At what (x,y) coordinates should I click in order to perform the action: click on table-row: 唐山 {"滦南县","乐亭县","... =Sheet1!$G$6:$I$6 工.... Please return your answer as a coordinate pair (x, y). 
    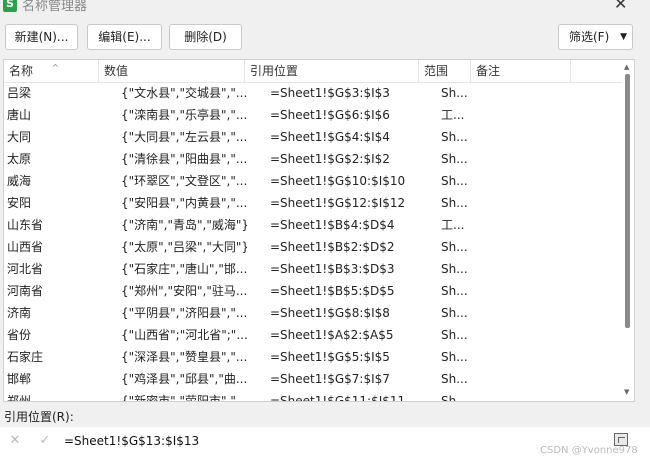
    Looking at the image, I should click on (313, 115).